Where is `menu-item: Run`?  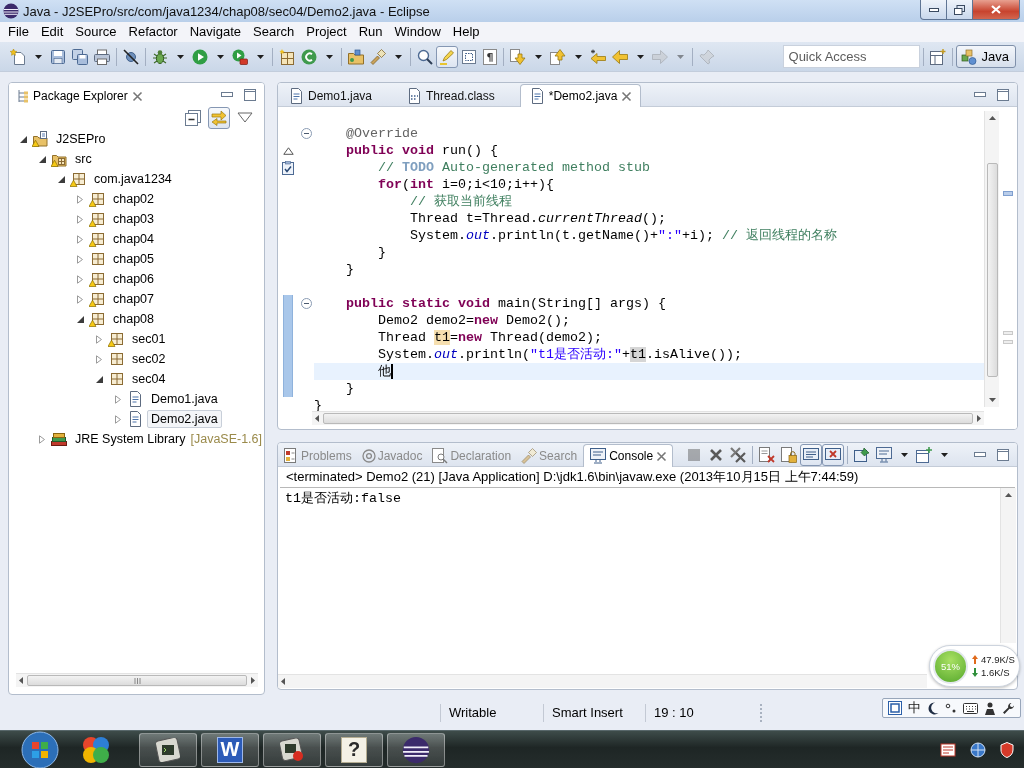 menu-item: Run is located at coordinates (370, 32).